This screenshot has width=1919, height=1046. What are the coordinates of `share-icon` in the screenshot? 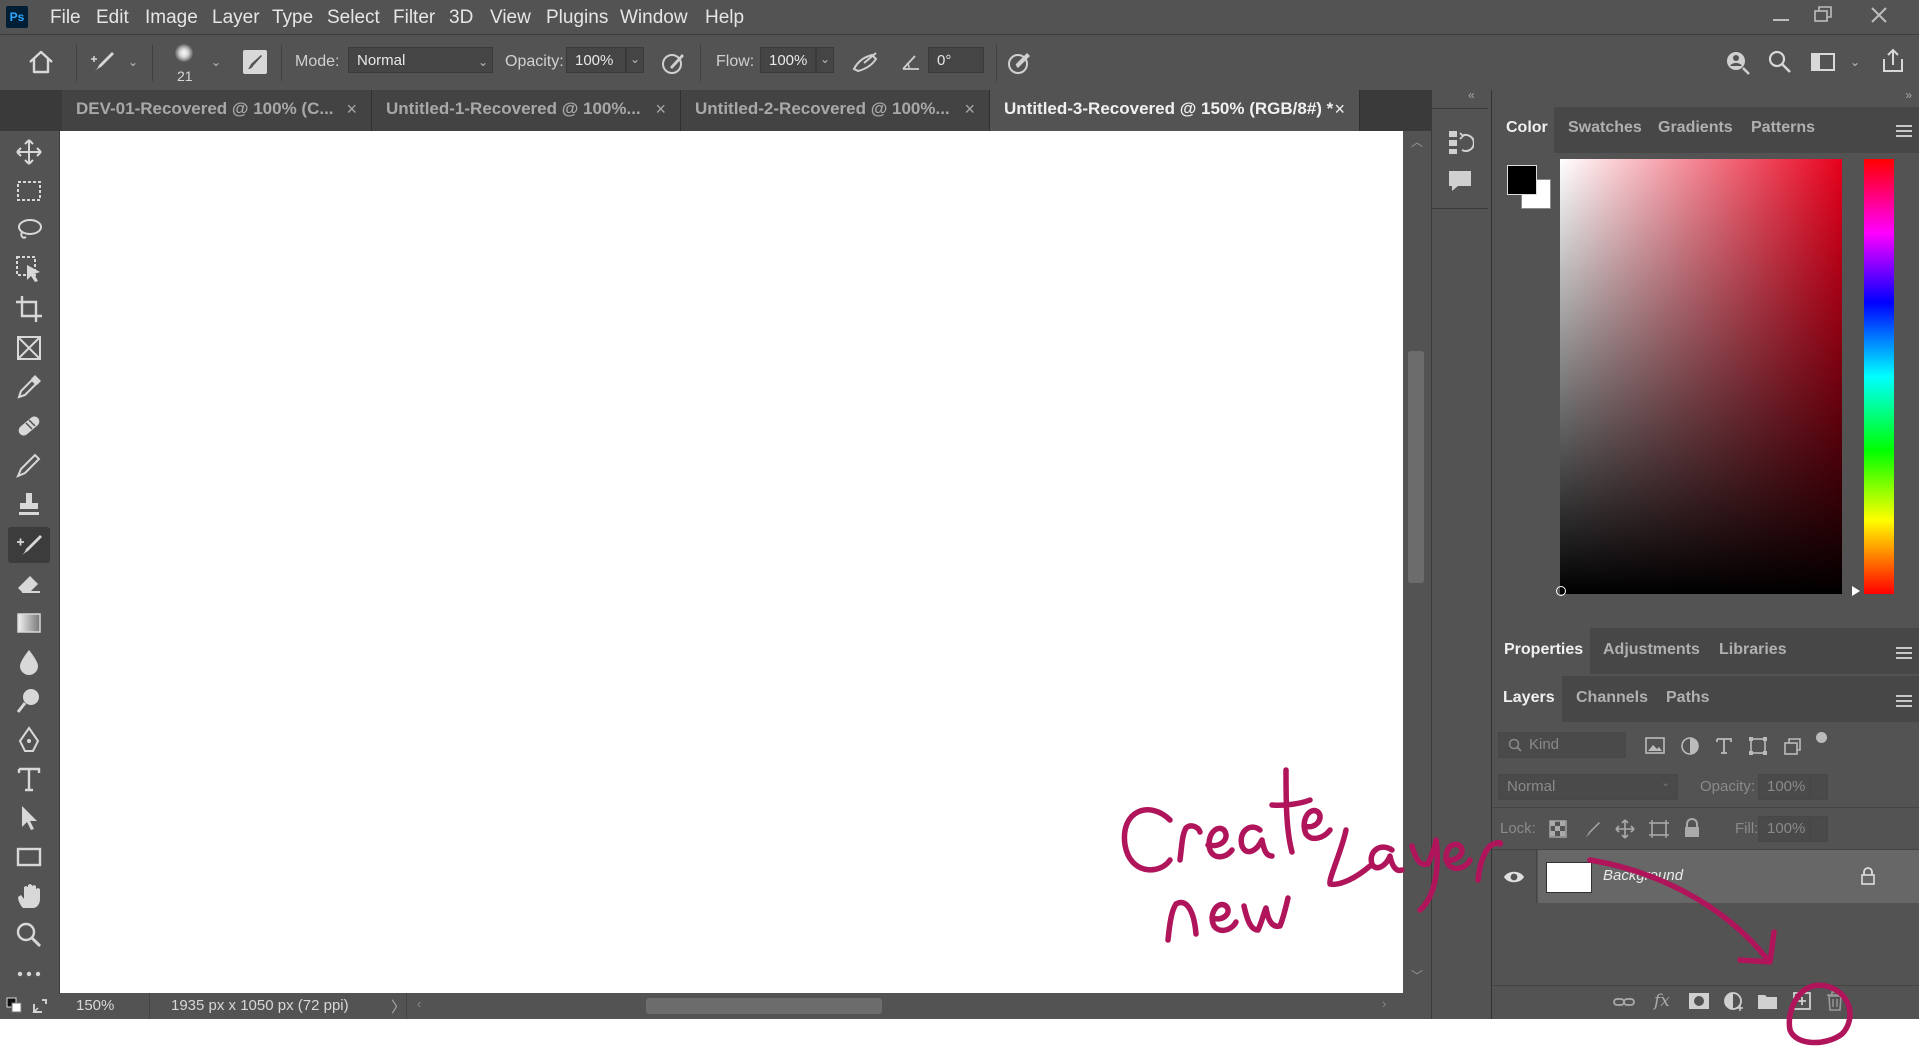 It's located at (1893, 61).